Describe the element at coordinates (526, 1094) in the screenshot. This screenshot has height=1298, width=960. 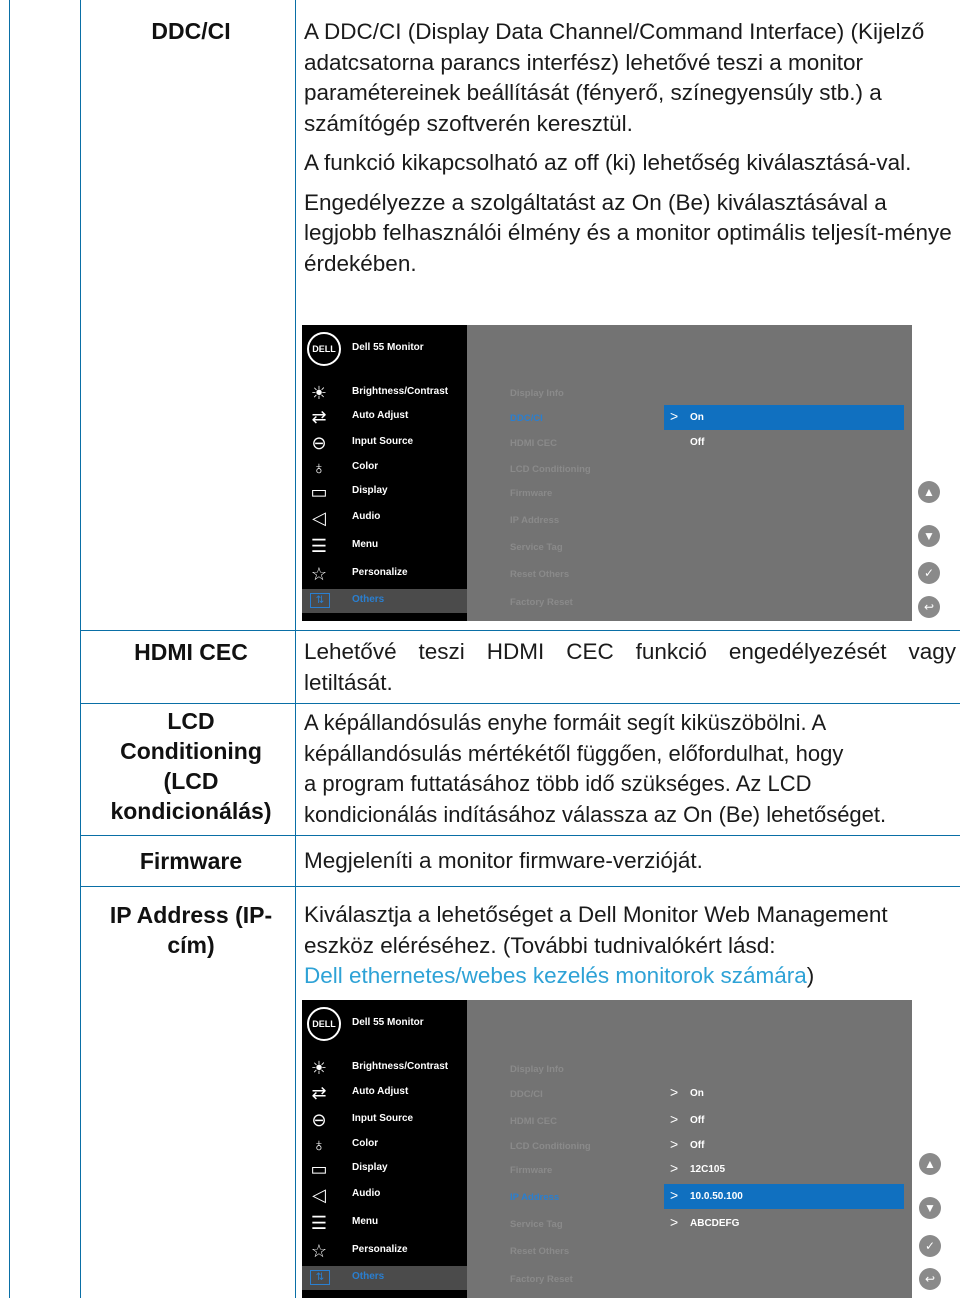
I see `osd-submenu-item: DDC/CI` at that location.